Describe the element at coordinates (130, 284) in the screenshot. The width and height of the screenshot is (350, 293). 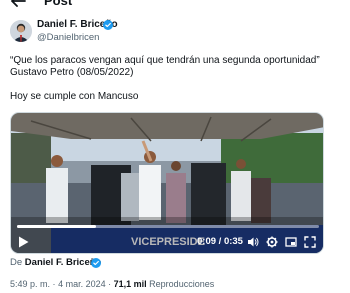
I see `view-count: 71,1 mil` at that location.